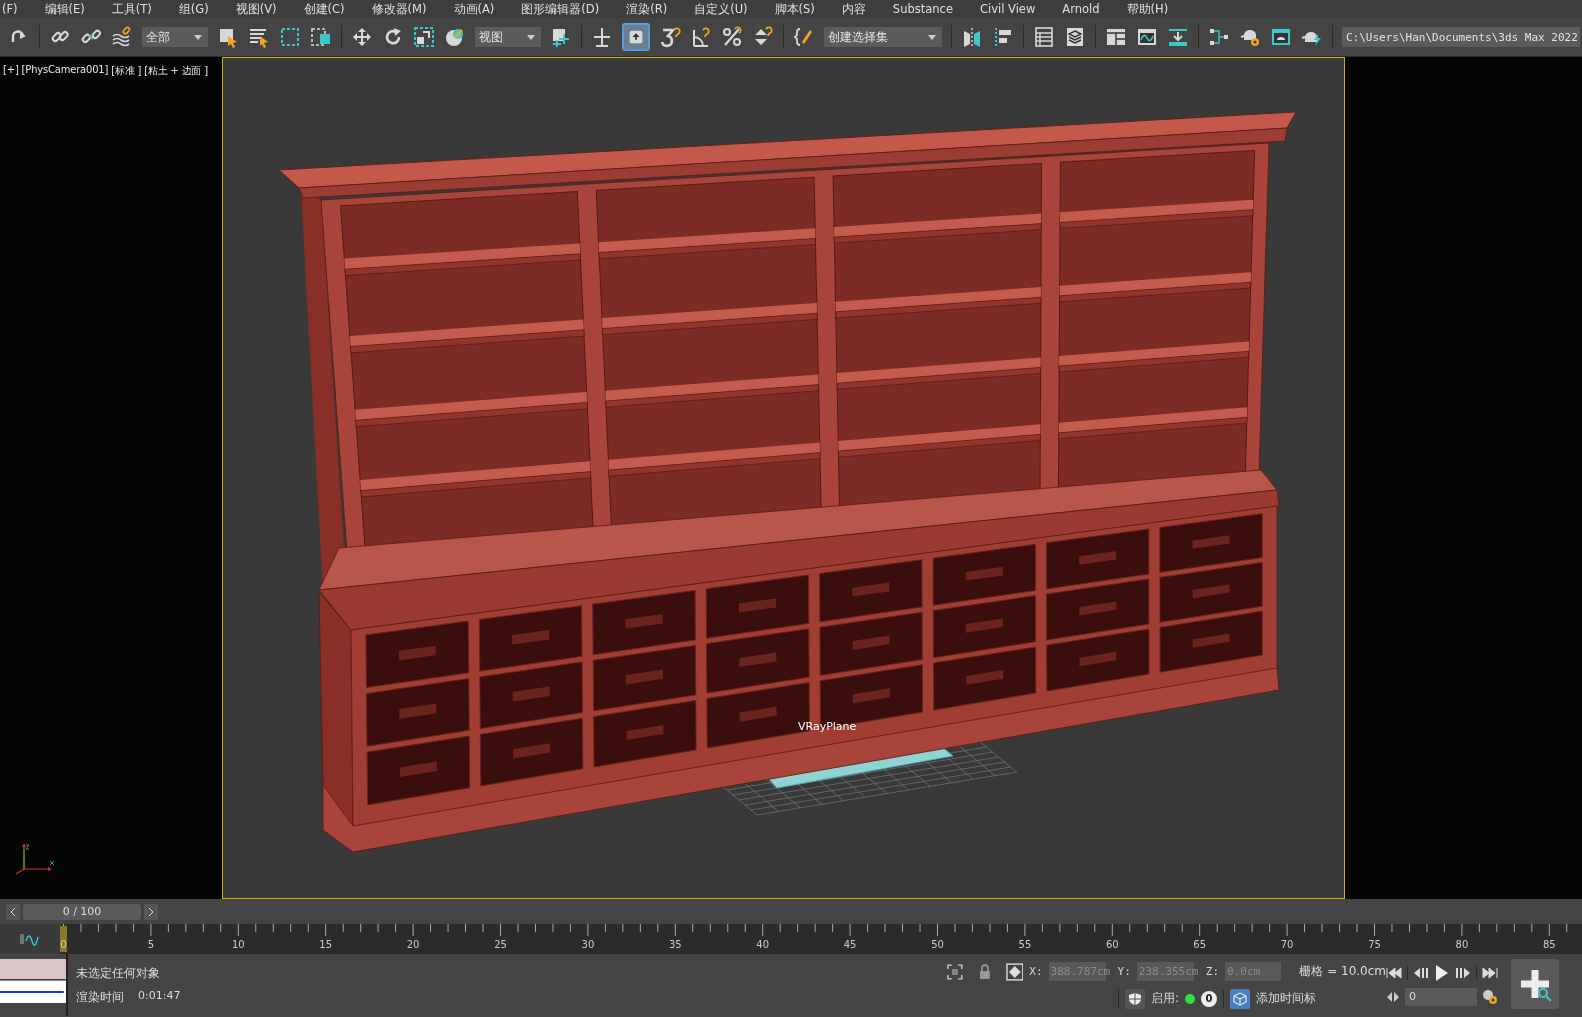  What do you see at coordinates (937, 944) in the screenshot?
I see `frame-number: 50` at bounding box center [937, 944].